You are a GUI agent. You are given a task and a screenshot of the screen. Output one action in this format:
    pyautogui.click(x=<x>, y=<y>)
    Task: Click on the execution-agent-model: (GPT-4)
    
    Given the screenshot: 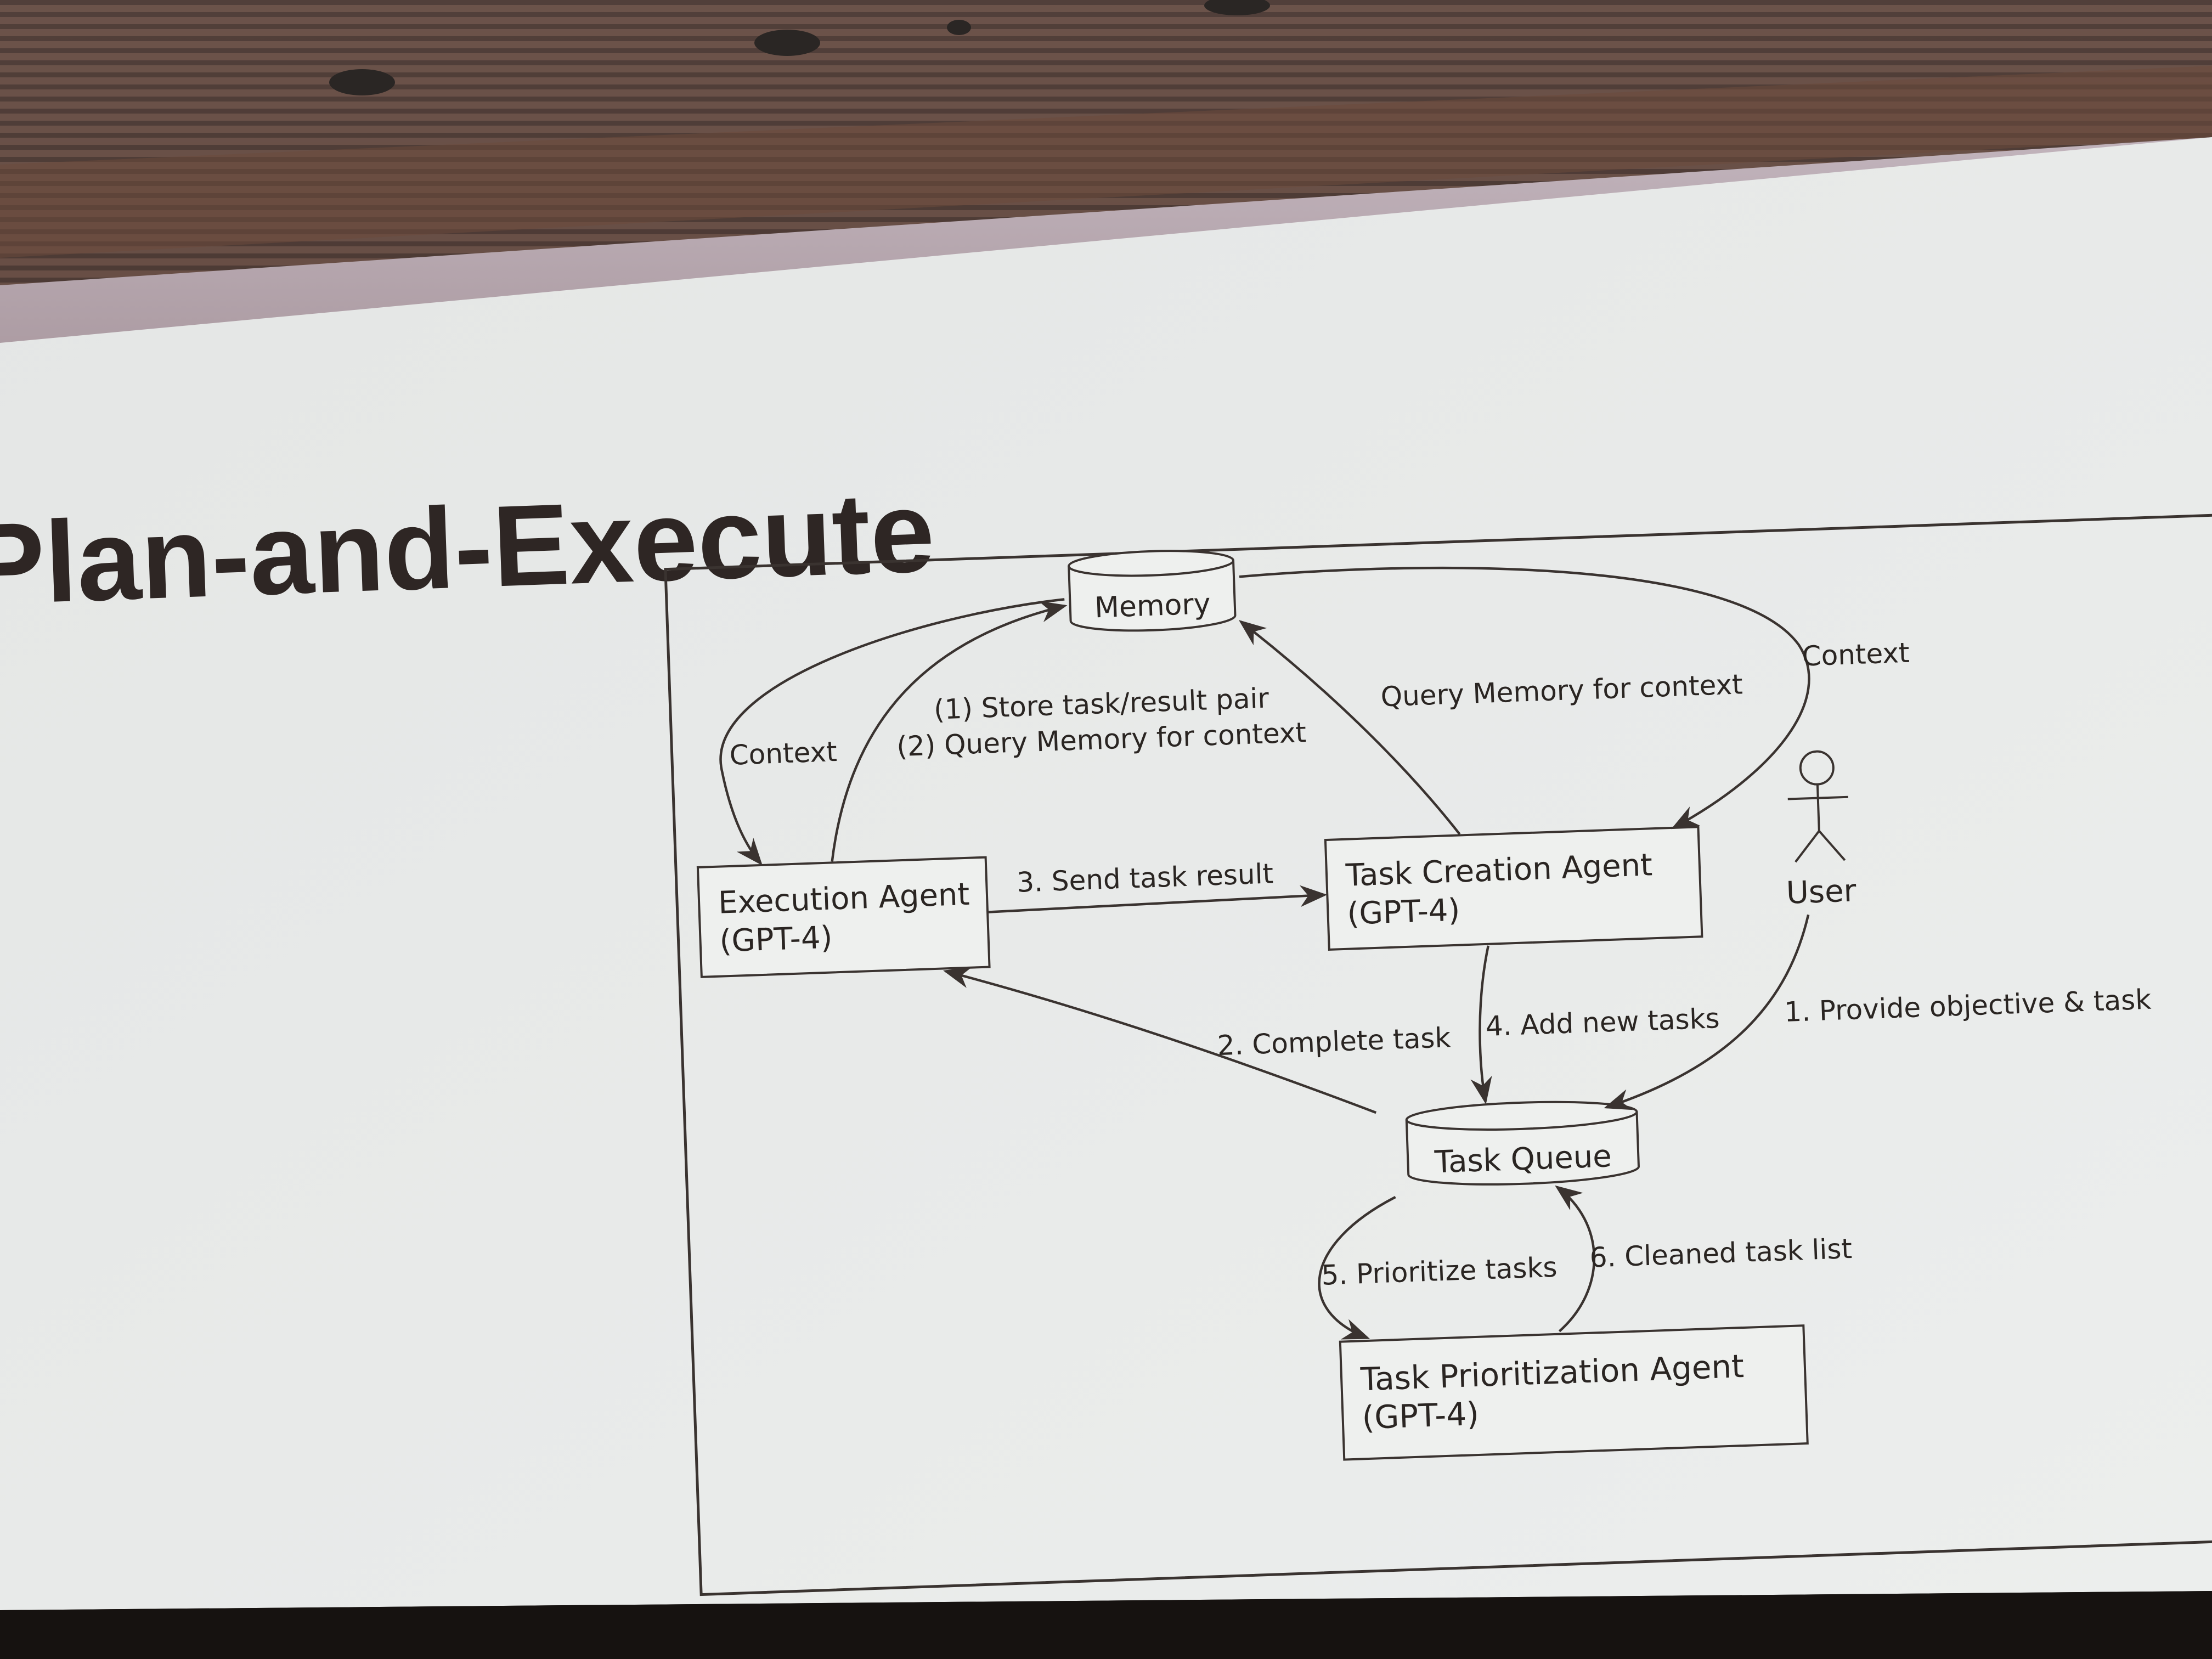 What is the action you would take?
    pyautogui.click(x=776, y=940)
    